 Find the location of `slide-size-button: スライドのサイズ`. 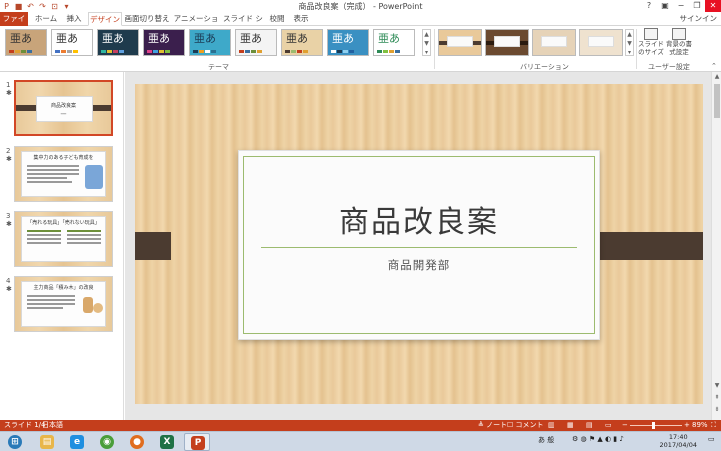

slide-size-button: スライドのサイズ is located at coordinates (651, 42).